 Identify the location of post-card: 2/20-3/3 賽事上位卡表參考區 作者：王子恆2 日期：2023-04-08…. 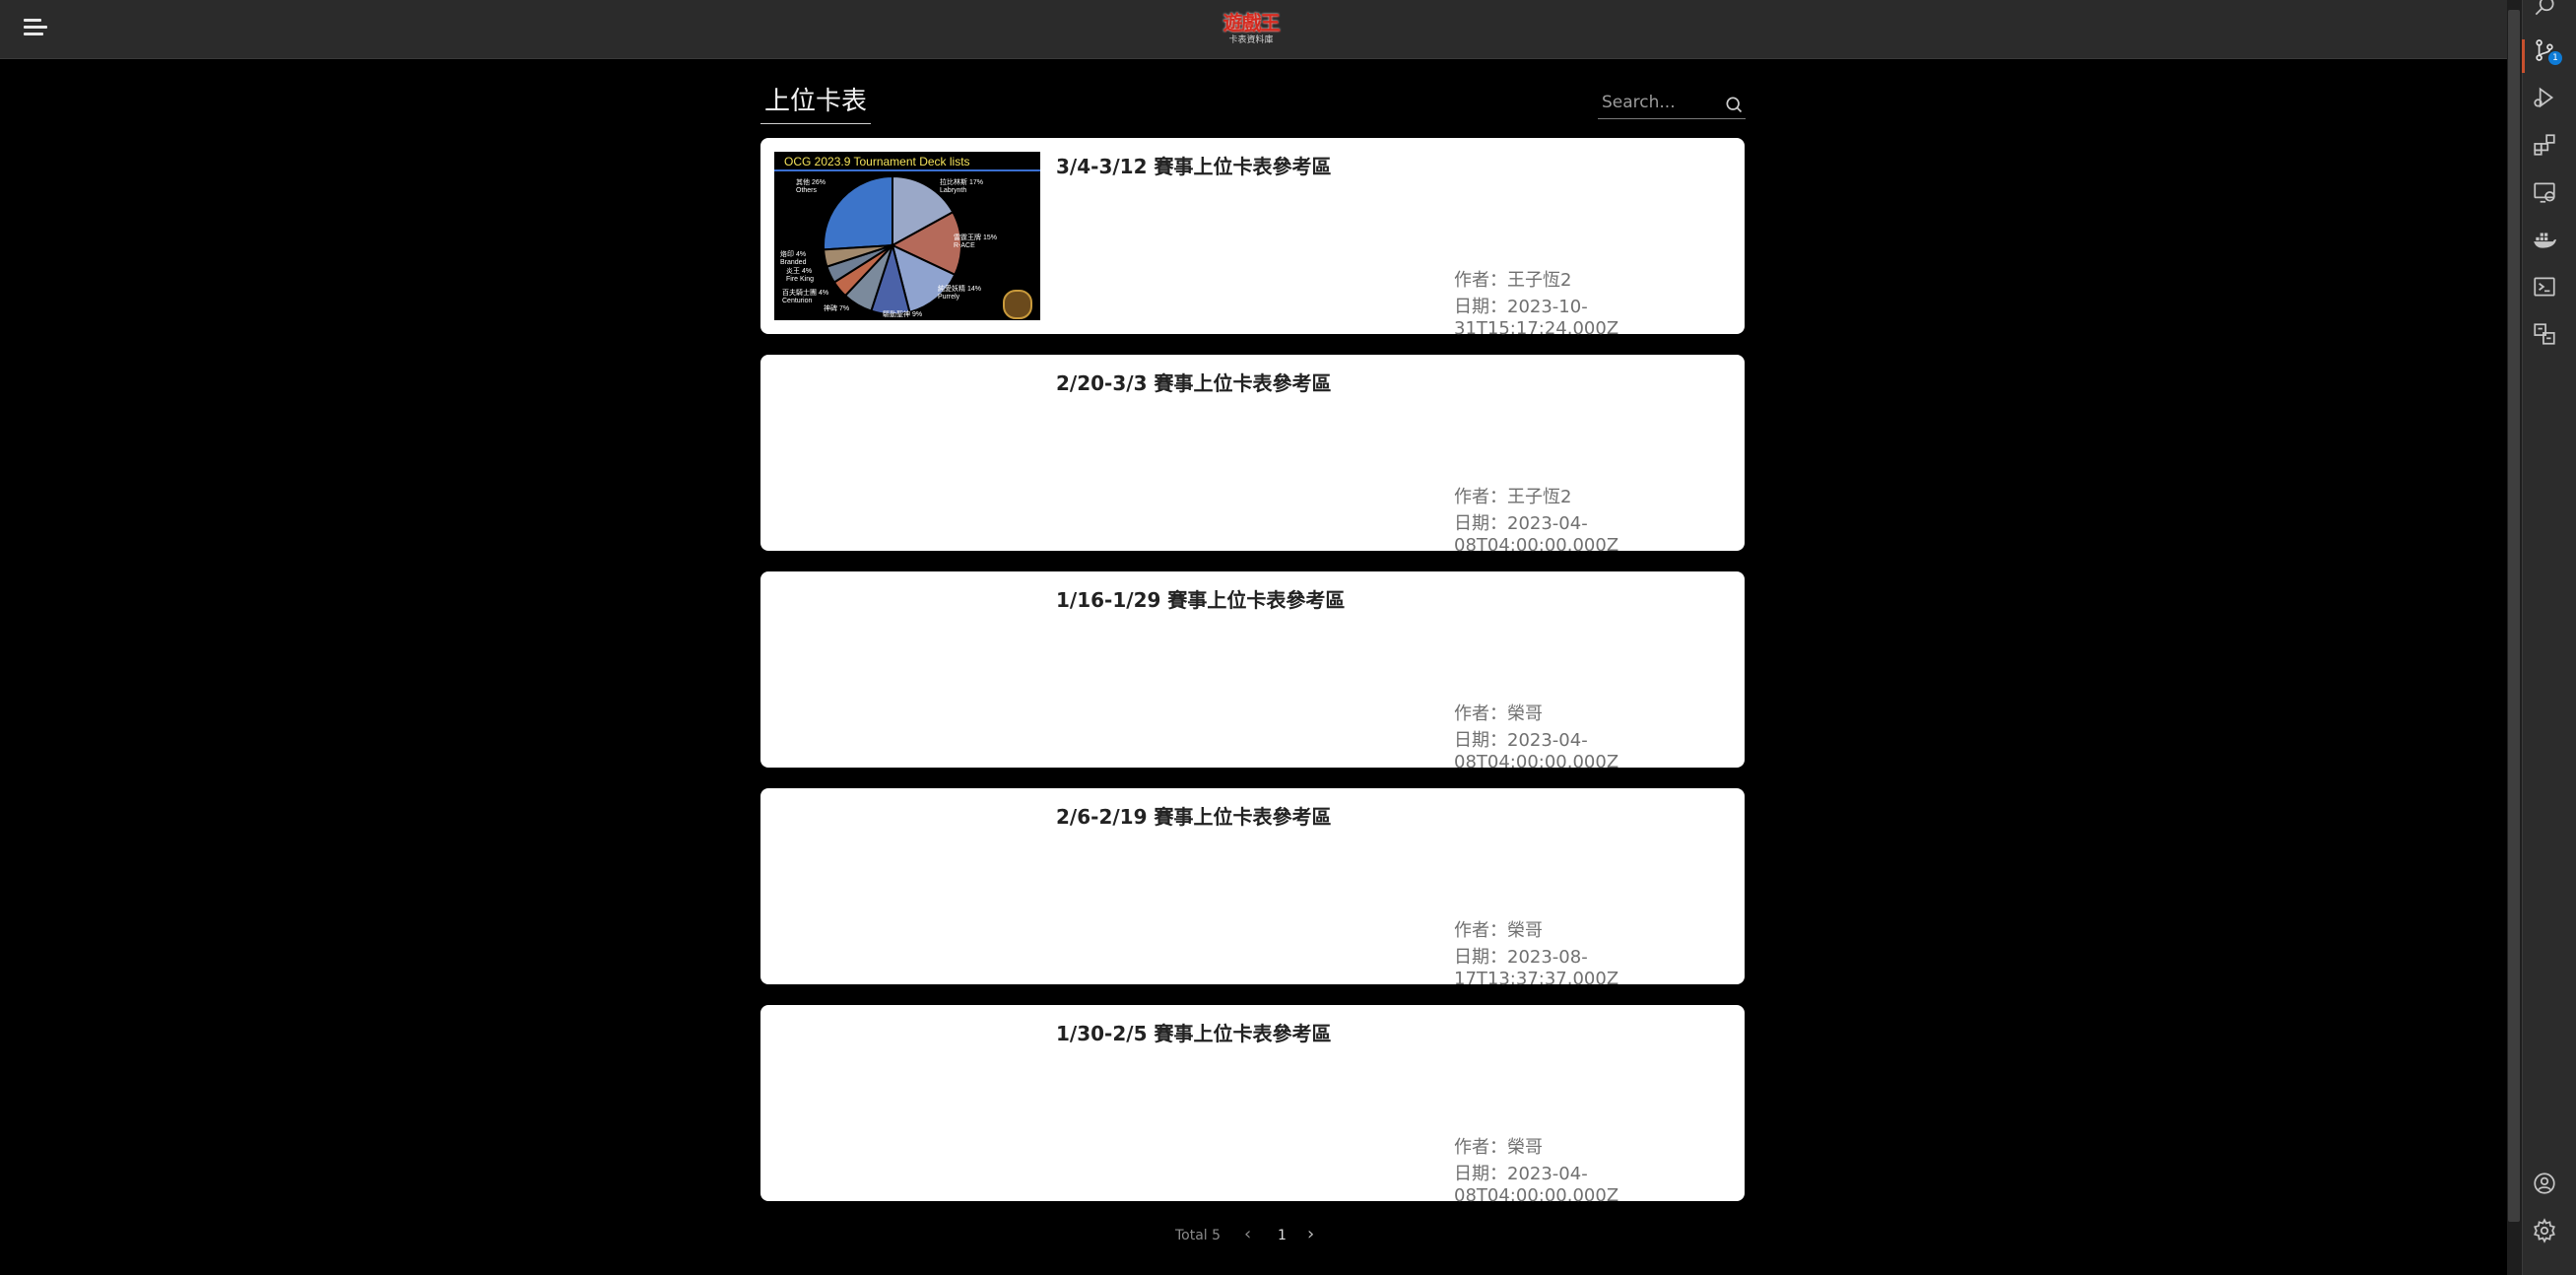
(1252, 456).